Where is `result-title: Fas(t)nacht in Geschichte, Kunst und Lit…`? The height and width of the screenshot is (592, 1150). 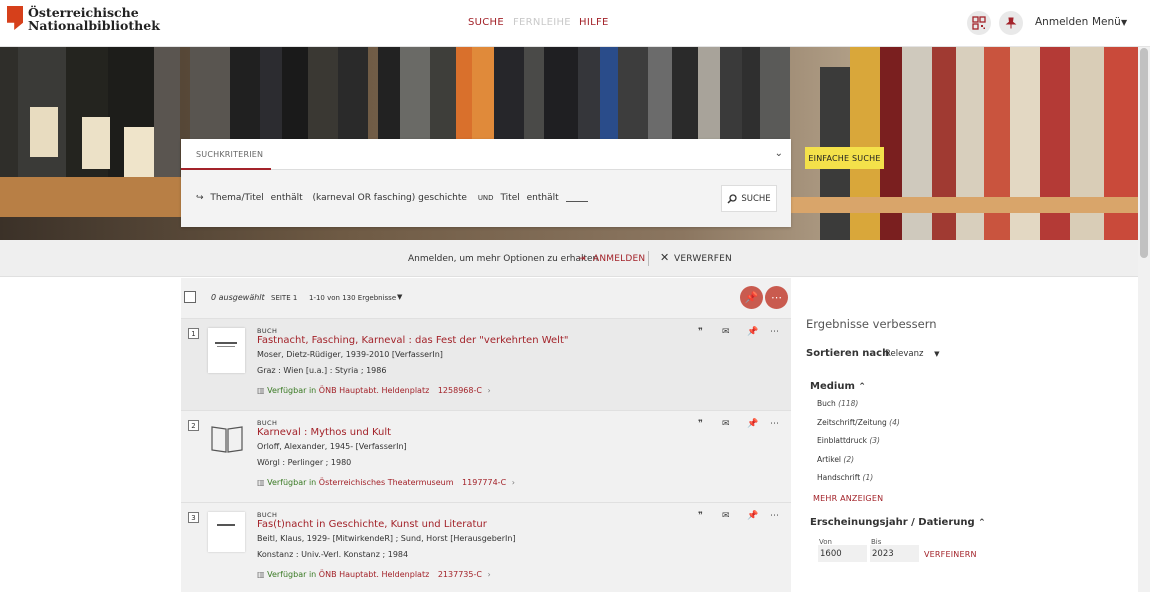
result-title: Fas(t)nacht in Geschichte, Kunst und Lit… is located at coordinates (372, 524).